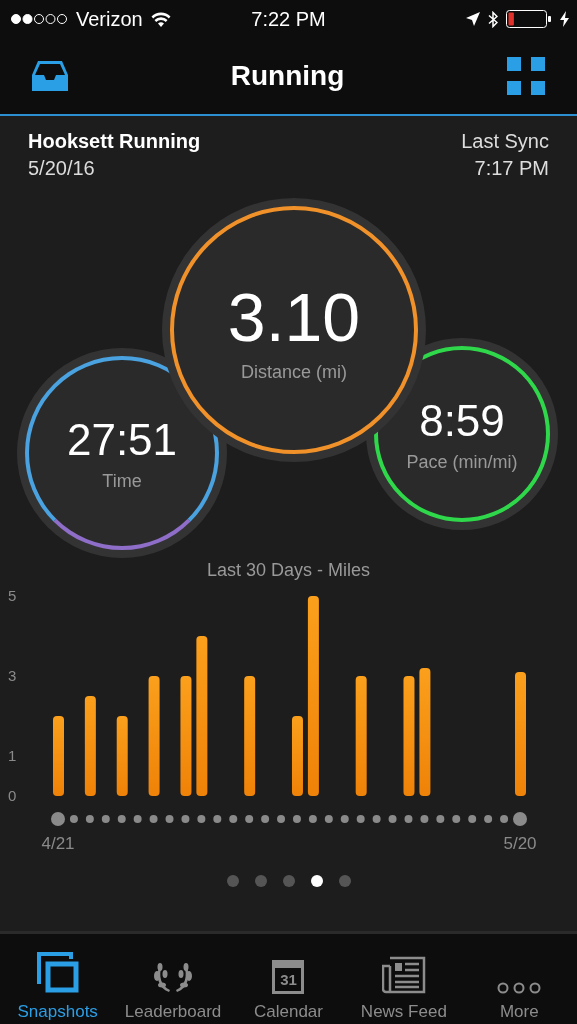 The width and height of the screenshot is (577, 1024). Describe the element at coordinates (57, 973) in the screenshot. I see `stacked-squares-icon` at that location.